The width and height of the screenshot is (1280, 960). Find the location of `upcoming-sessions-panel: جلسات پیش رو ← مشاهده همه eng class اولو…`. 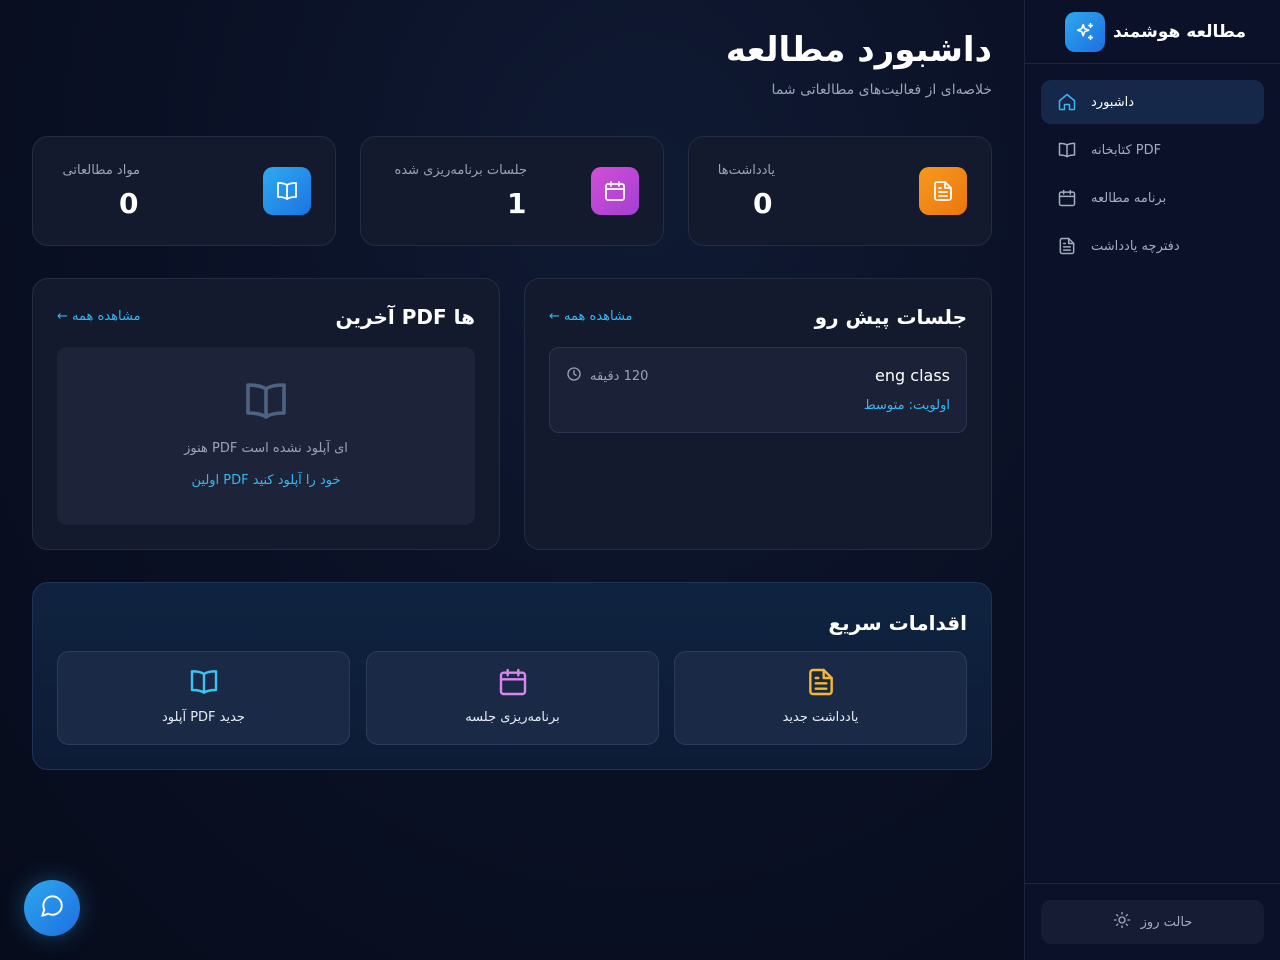

upcoming-sessions-panel: جلسات پیش رو ← مشاهده همه eng class اولو… is located at coordinates (758, 414).